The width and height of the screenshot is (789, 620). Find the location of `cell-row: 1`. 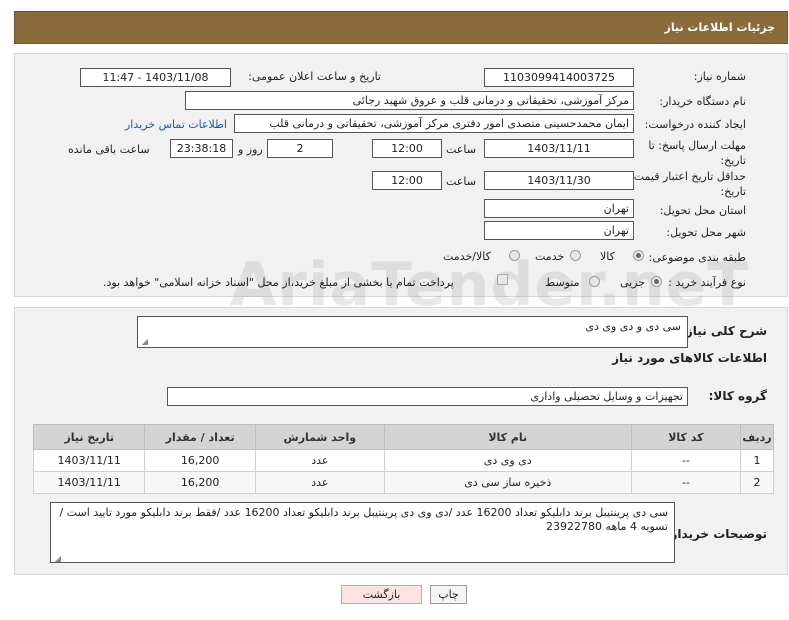

cell-row: 1 is located at coordinates (757, 460).